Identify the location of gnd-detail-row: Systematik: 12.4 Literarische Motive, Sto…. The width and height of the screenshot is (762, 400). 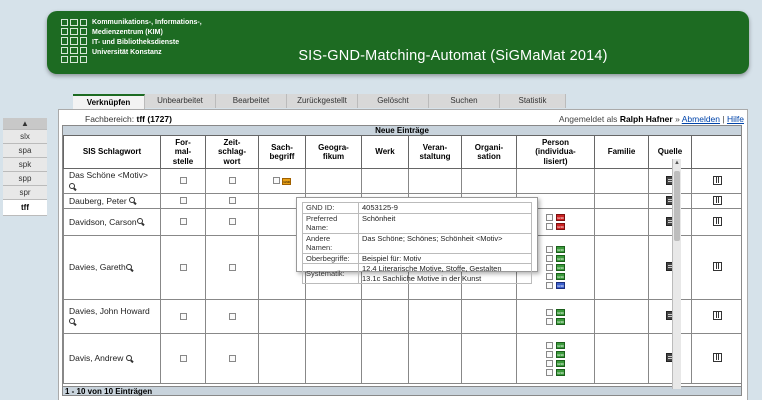
(417, 273).